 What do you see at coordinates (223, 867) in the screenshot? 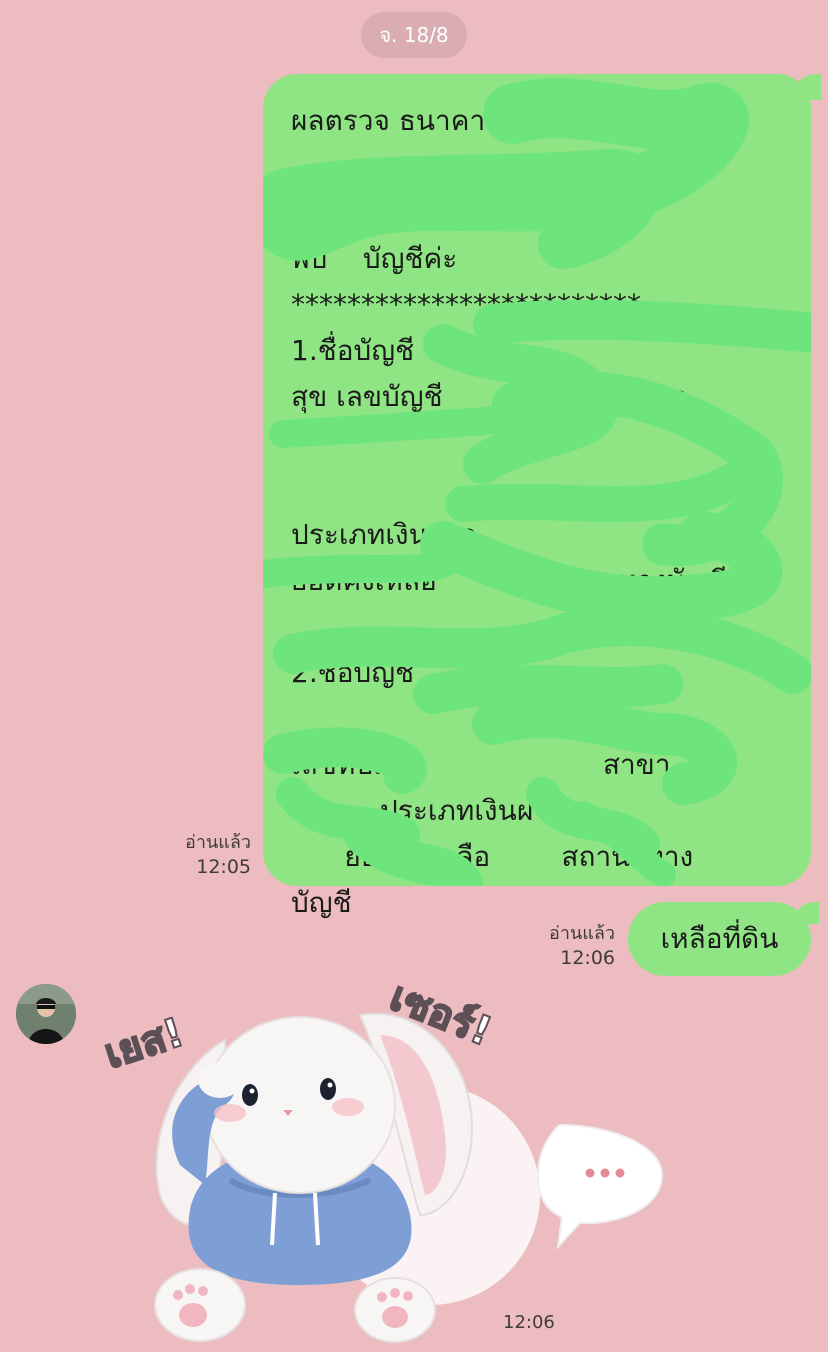
I see `message-time: 12:05` at bounding box center [223, 867].